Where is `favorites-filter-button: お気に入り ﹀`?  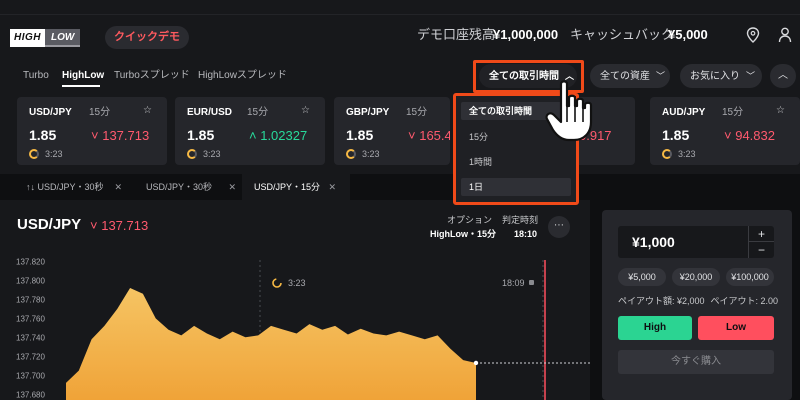
favorites-filter-button: お気に入り ﹀ is located at coordinates (721, 76).